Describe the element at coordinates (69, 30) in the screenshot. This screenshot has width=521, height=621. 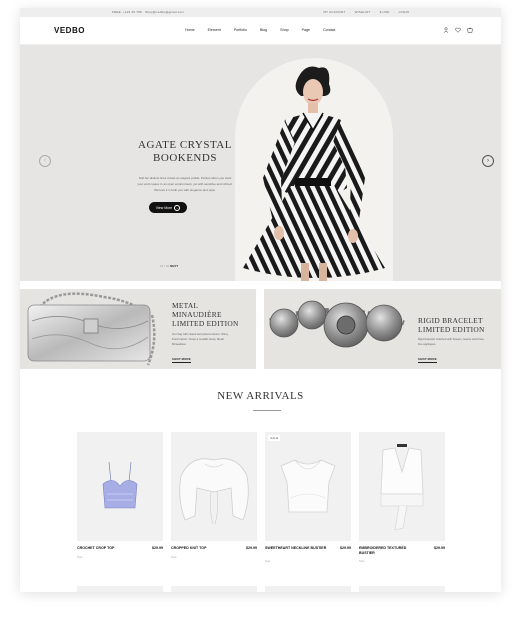
I see `logo: VEDBO` at that location.